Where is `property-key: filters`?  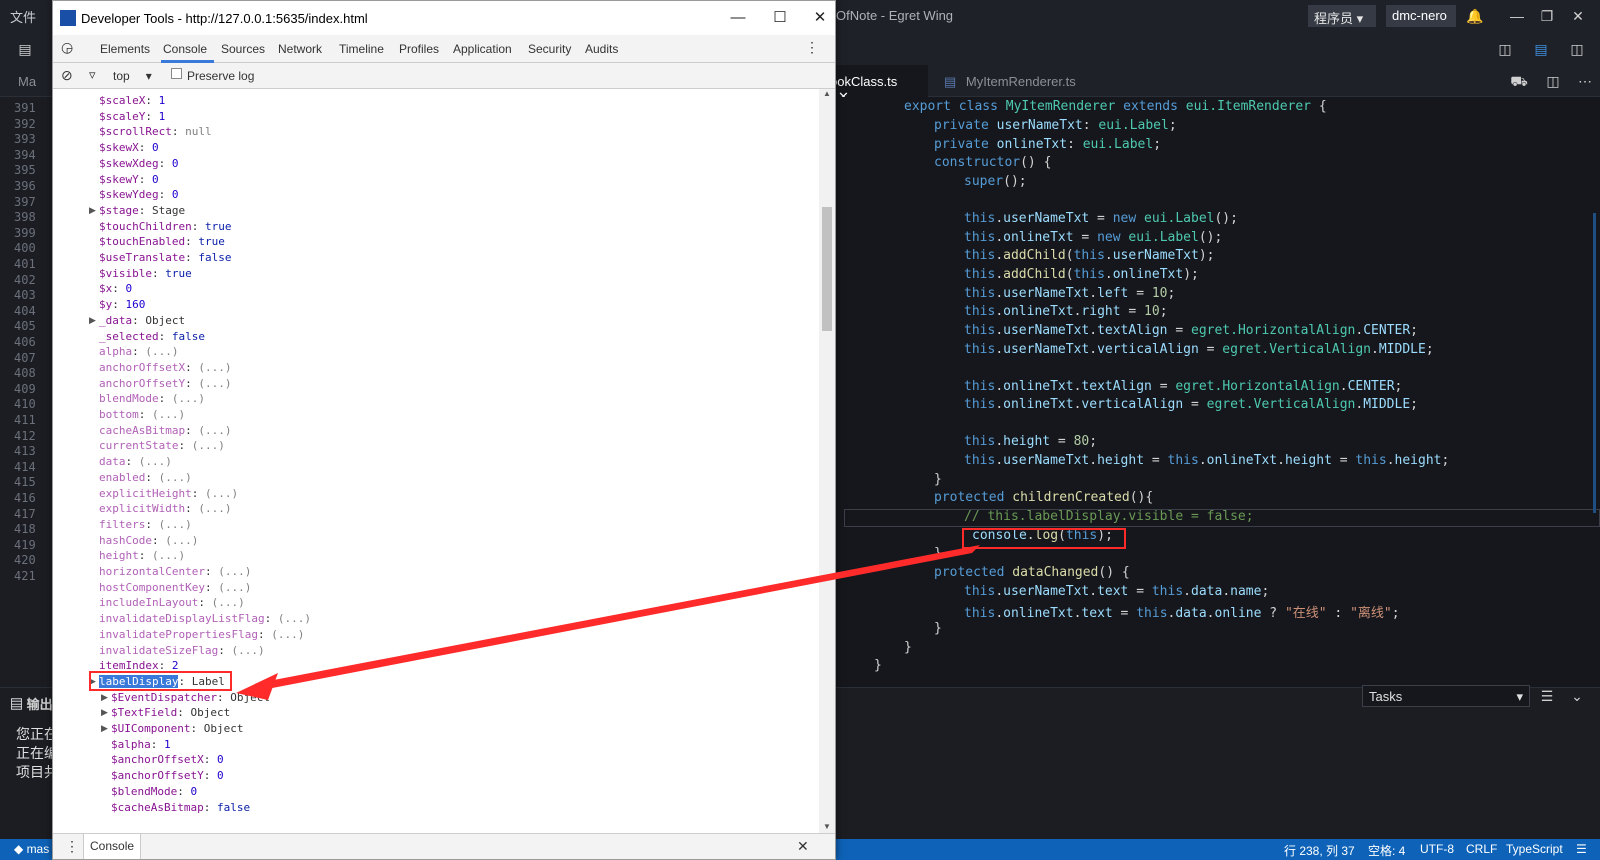
property-key: filters is located at coordinates (122, 524).